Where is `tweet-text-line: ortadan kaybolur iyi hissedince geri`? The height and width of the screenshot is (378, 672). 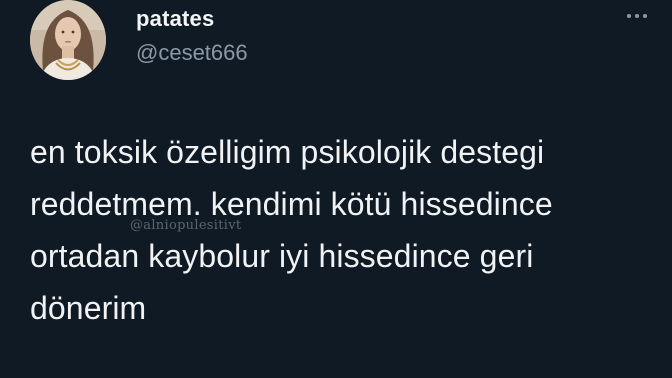
tweet-text-line: ortadan kaybolur iyi hissedince geri is located at coordinates (282, 256).